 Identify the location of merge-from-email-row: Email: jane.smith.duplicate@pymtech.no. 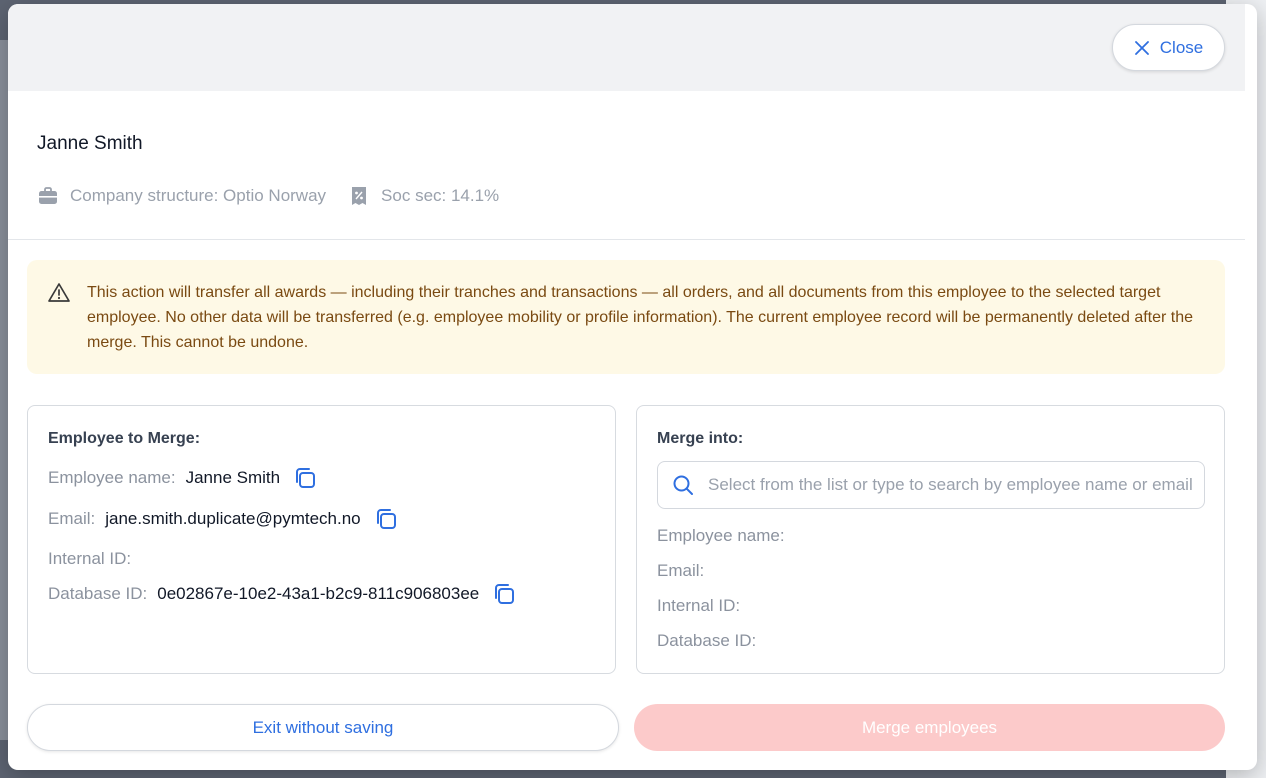
(223, 519).